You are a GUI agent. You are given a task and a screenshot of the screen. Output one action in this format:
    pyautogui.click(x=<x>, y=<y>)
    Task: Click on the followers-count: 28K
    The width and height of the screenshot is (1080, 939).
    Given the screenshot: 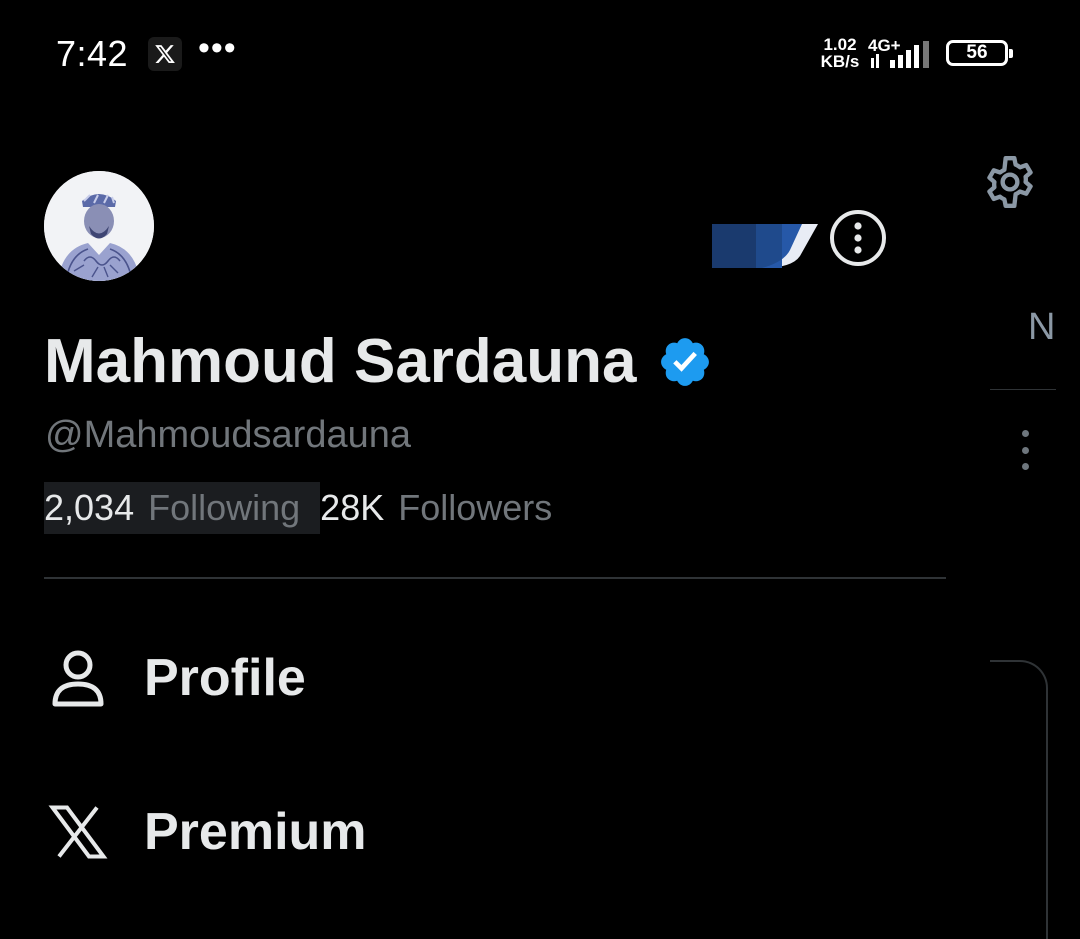 What is the action you would take?
    pyautogui.click(x=352, y=507)
    